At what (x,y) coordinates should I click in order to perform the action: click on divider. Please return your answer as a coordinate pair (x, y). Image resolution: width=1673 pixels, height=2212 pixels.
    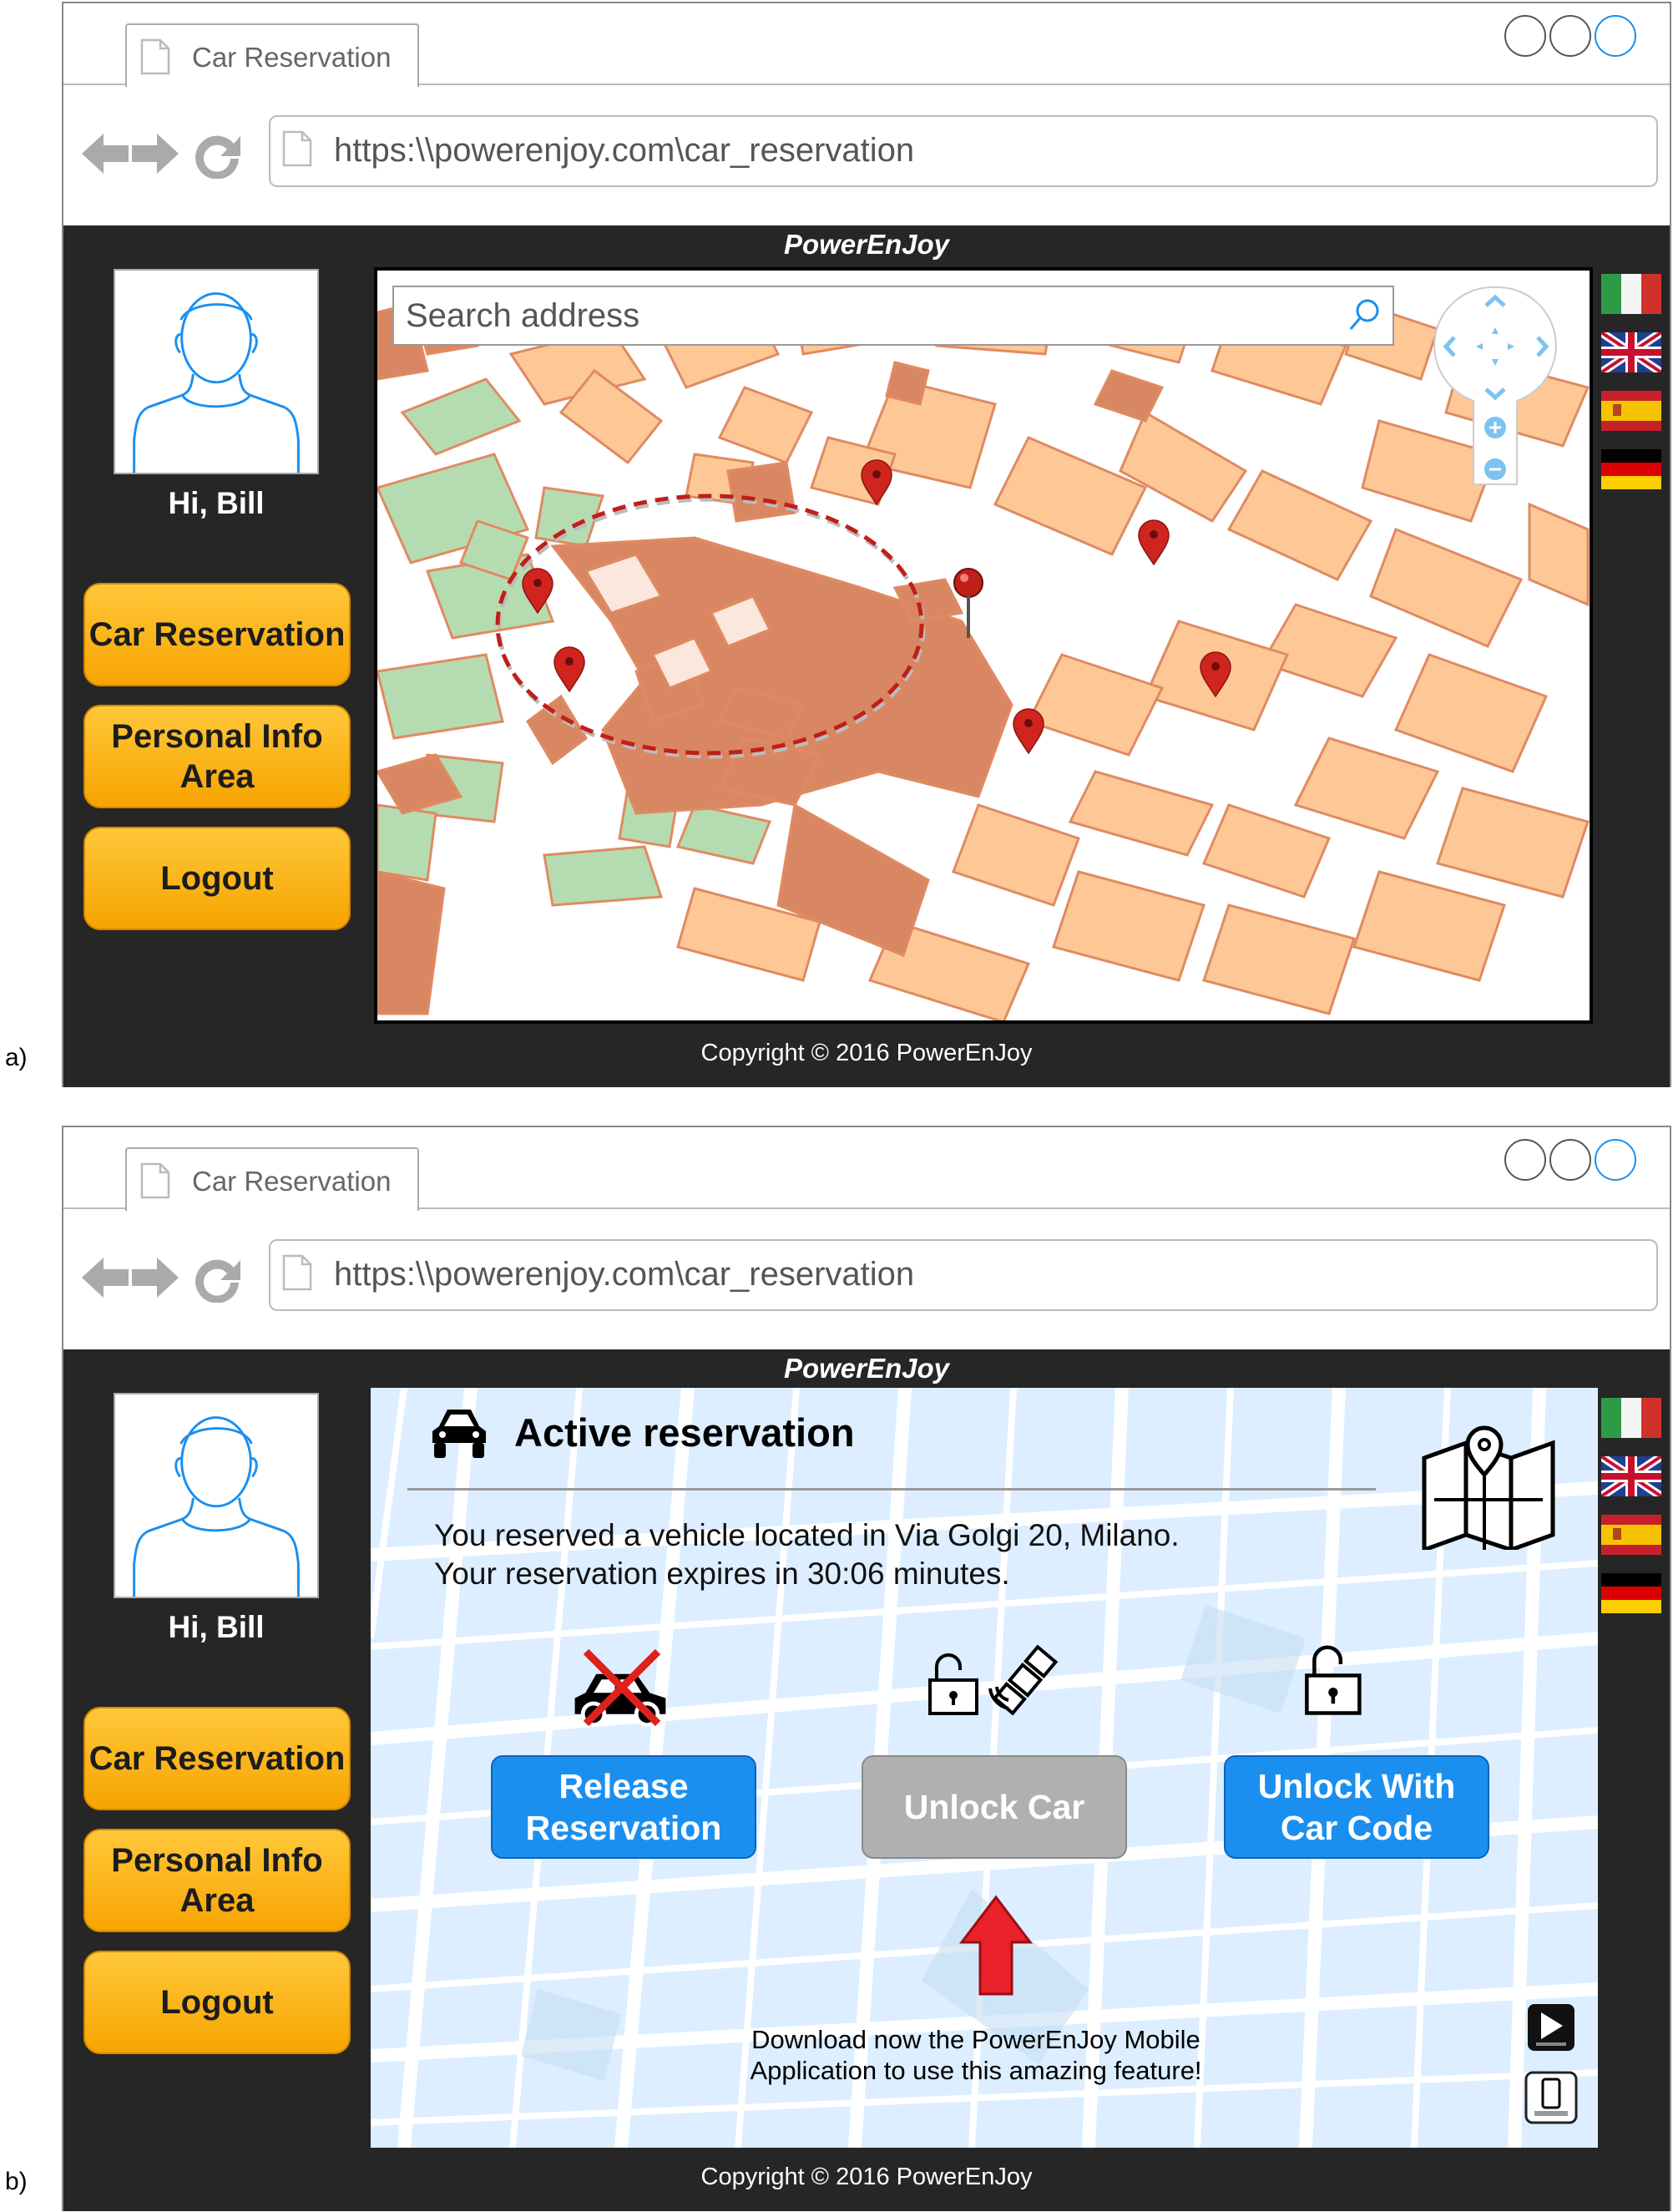
    Looking at the image, I should click on (891, 1489).